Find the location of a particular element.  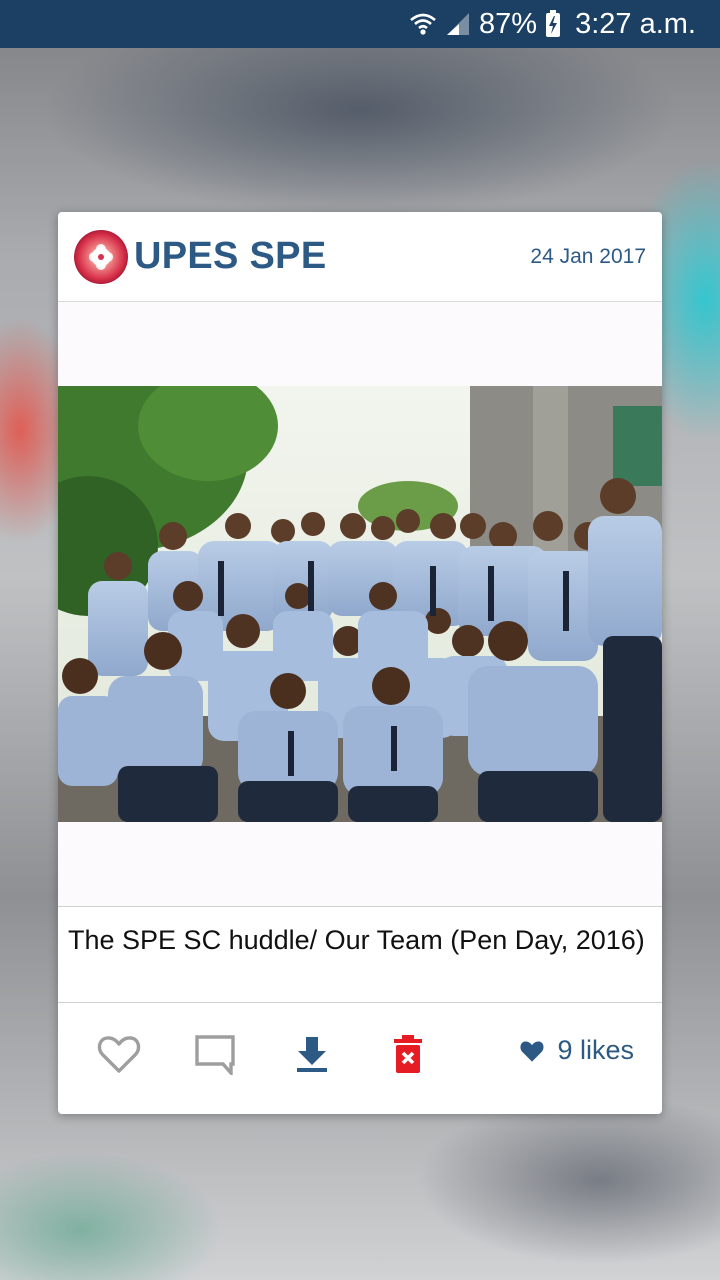

comment-button is located at coordinates (215, 1054).